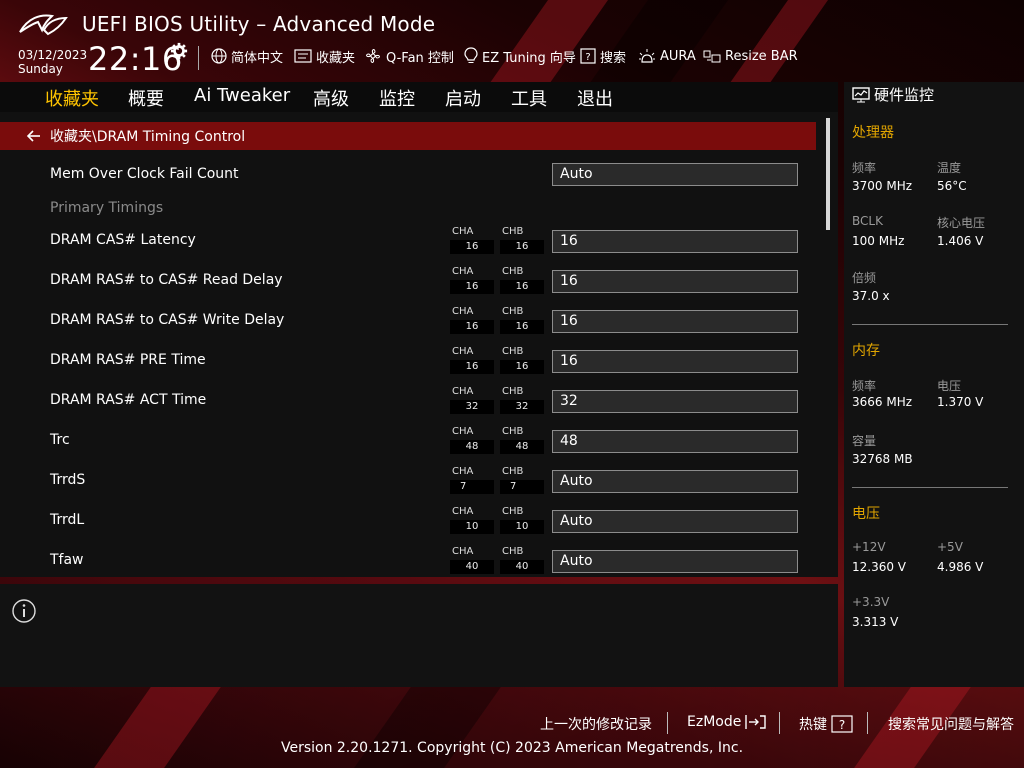 The width and height of the screenshot is (1024, 768). What do you see at coordinates (522, 360) in the screenshot?
I see `channel-b-readout: CHB 16` at bounding box center [522, 360].